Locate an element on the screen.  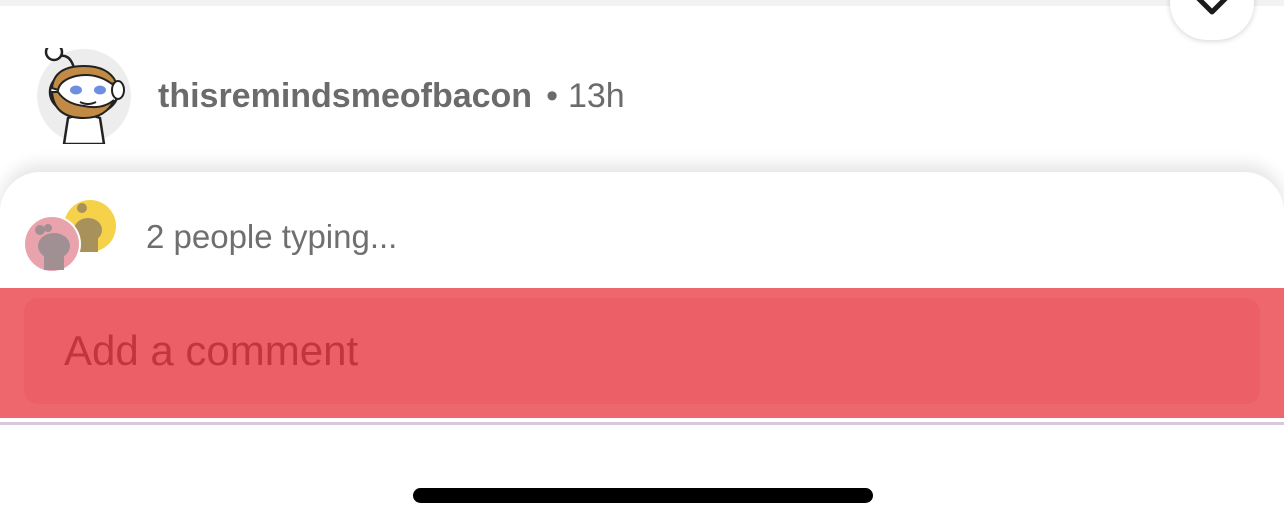
author-avatar is located at coordinates (84, 94).